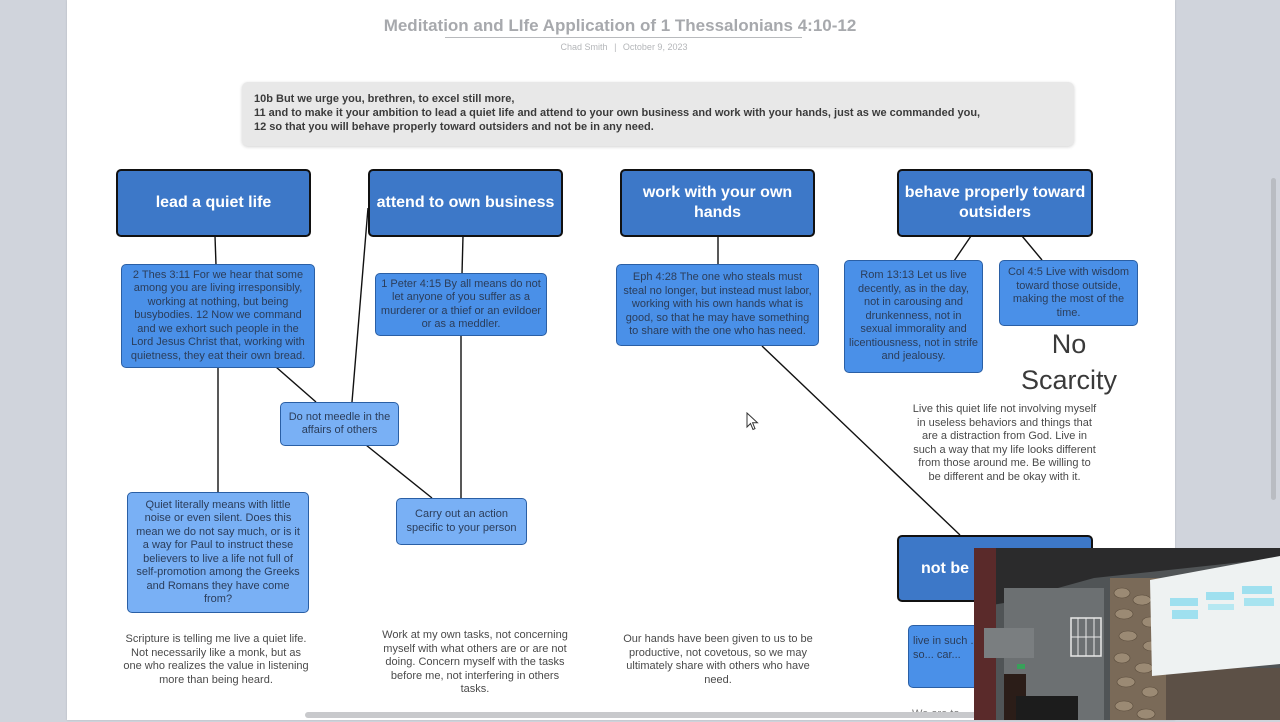 This screenshot has width=1280, height=722. I want to click on document-byline: Chad Smith | October 9, 2023, so click(624, 47).